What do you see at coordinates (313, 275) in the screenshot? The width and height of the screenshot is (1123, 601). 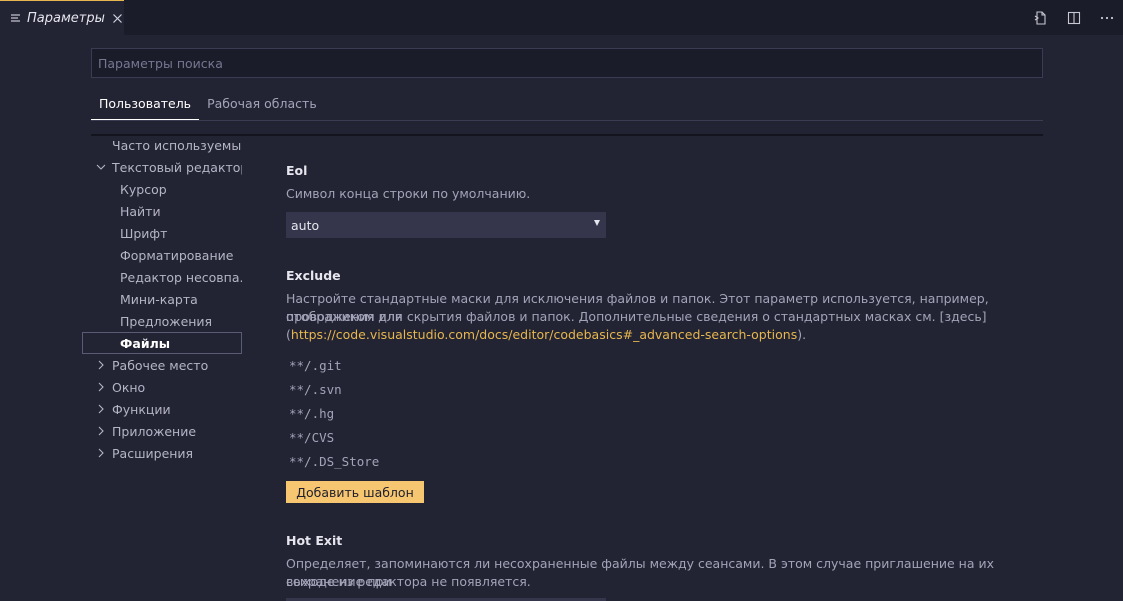 I see `setting-exclude-title: Exclude` at bounding box center [313, 275].